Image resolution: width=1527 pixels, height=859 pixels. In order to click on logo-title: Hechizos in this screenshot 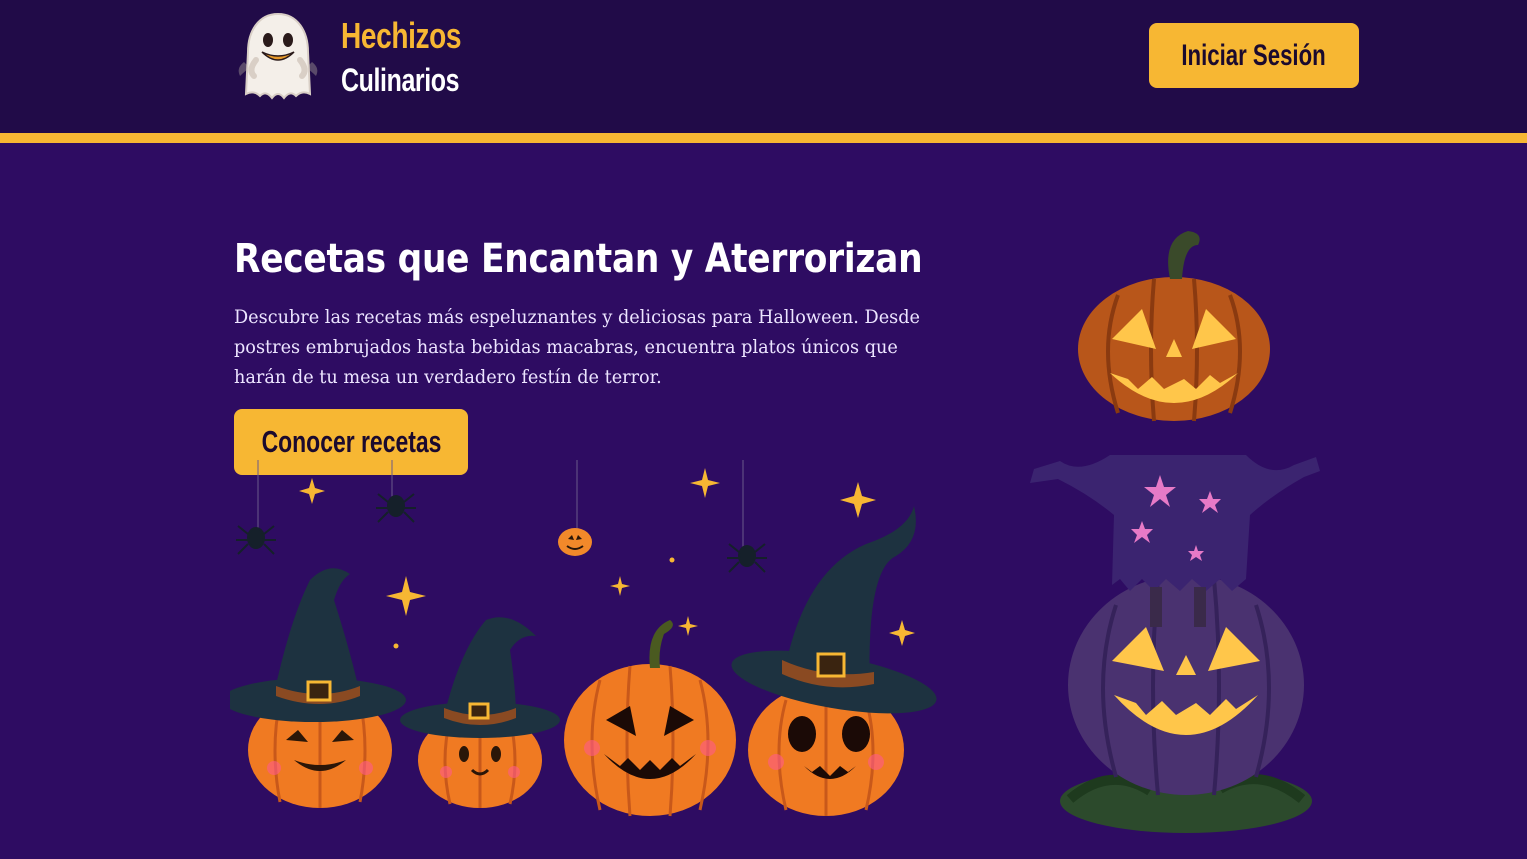, I will do `click(401, 35)`.